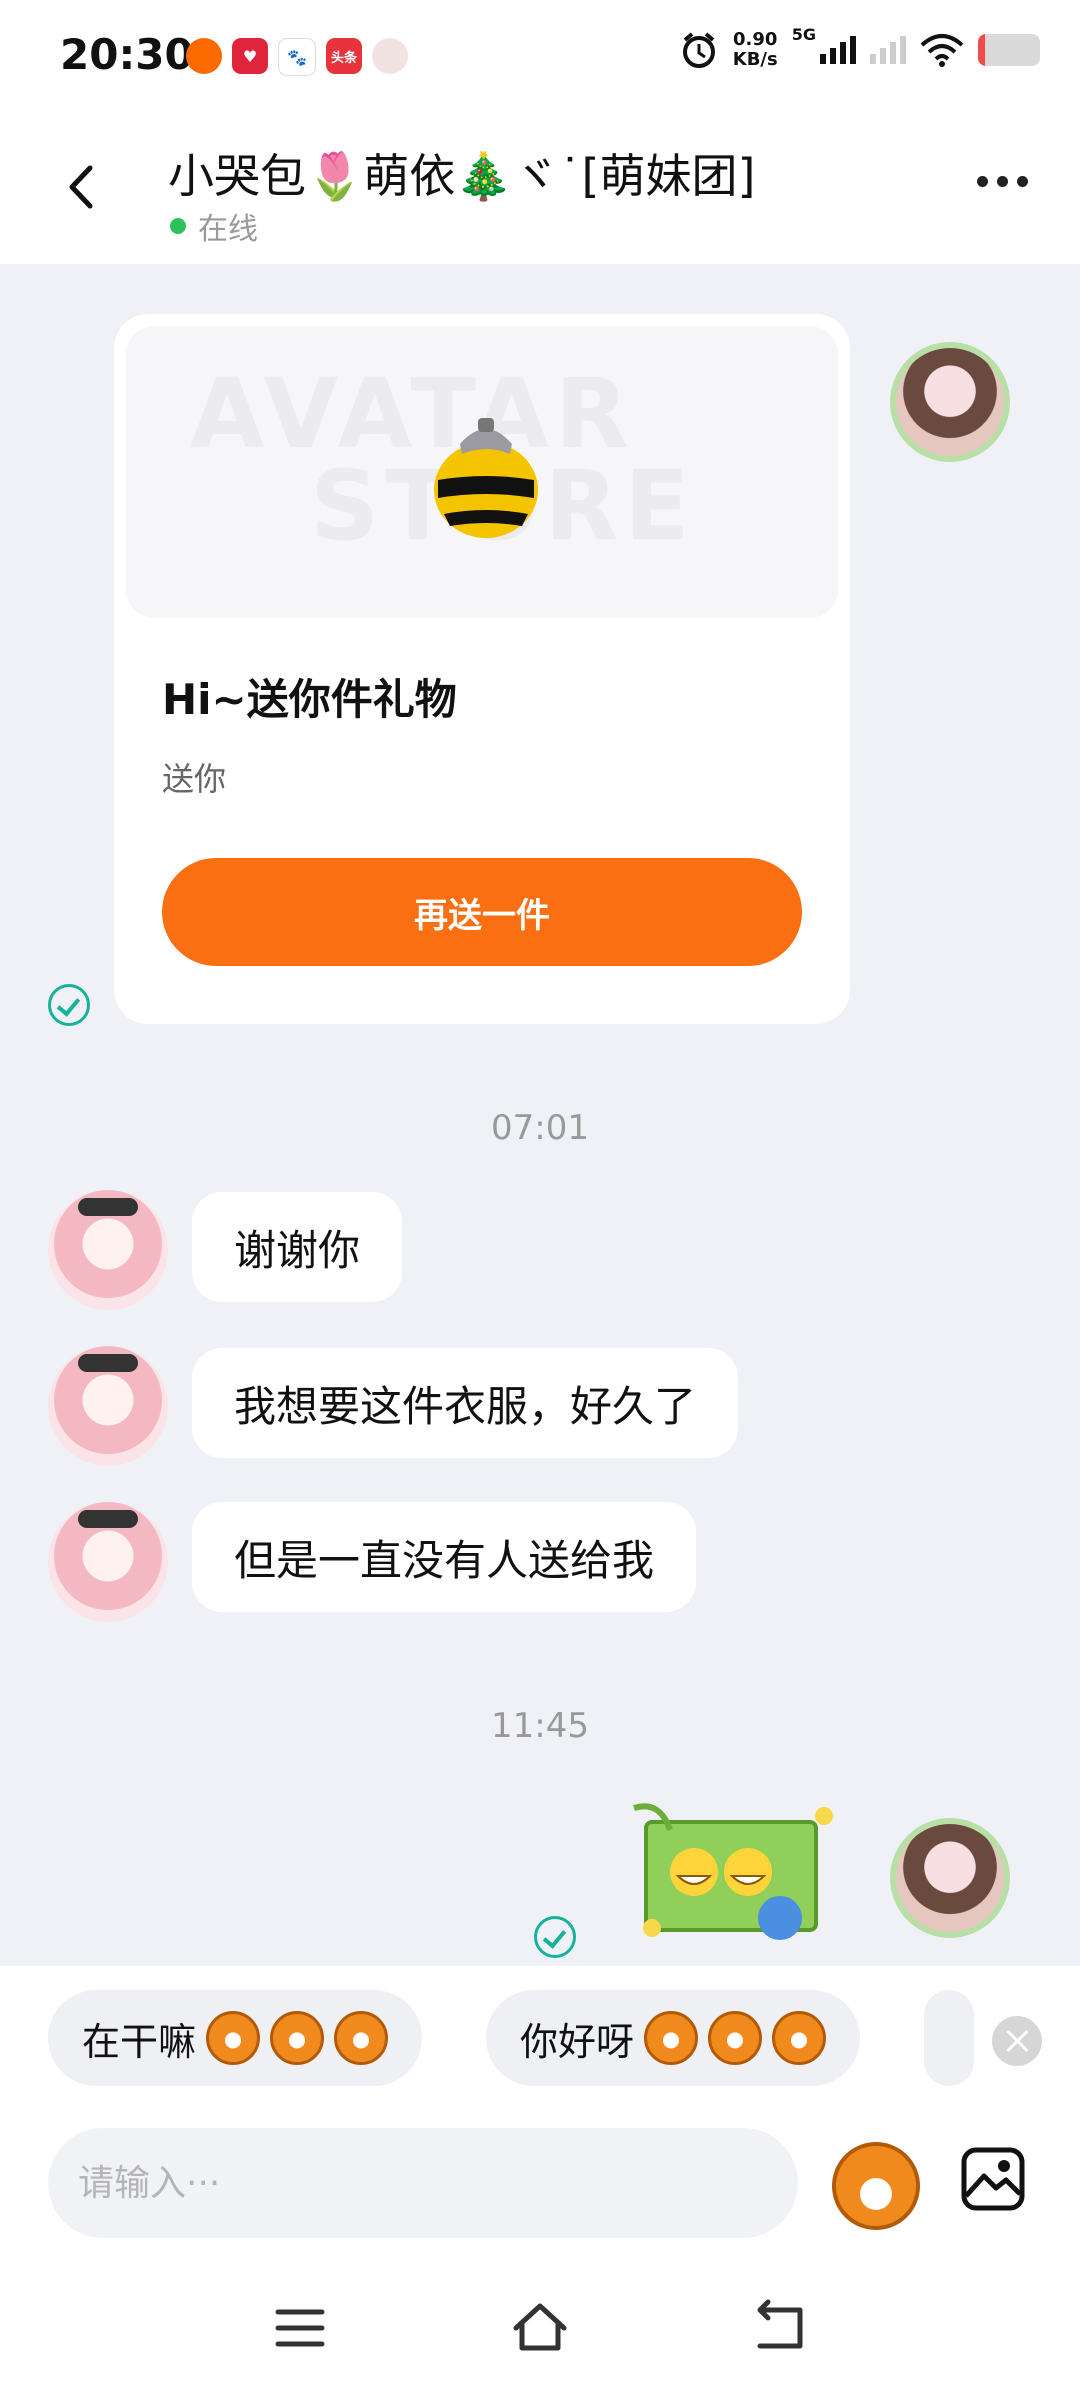 Image resolution: width=1080 pixels, height=2400 pixels. I want to click on quick-reply-chip: 你好呀, so click(673, 2038).